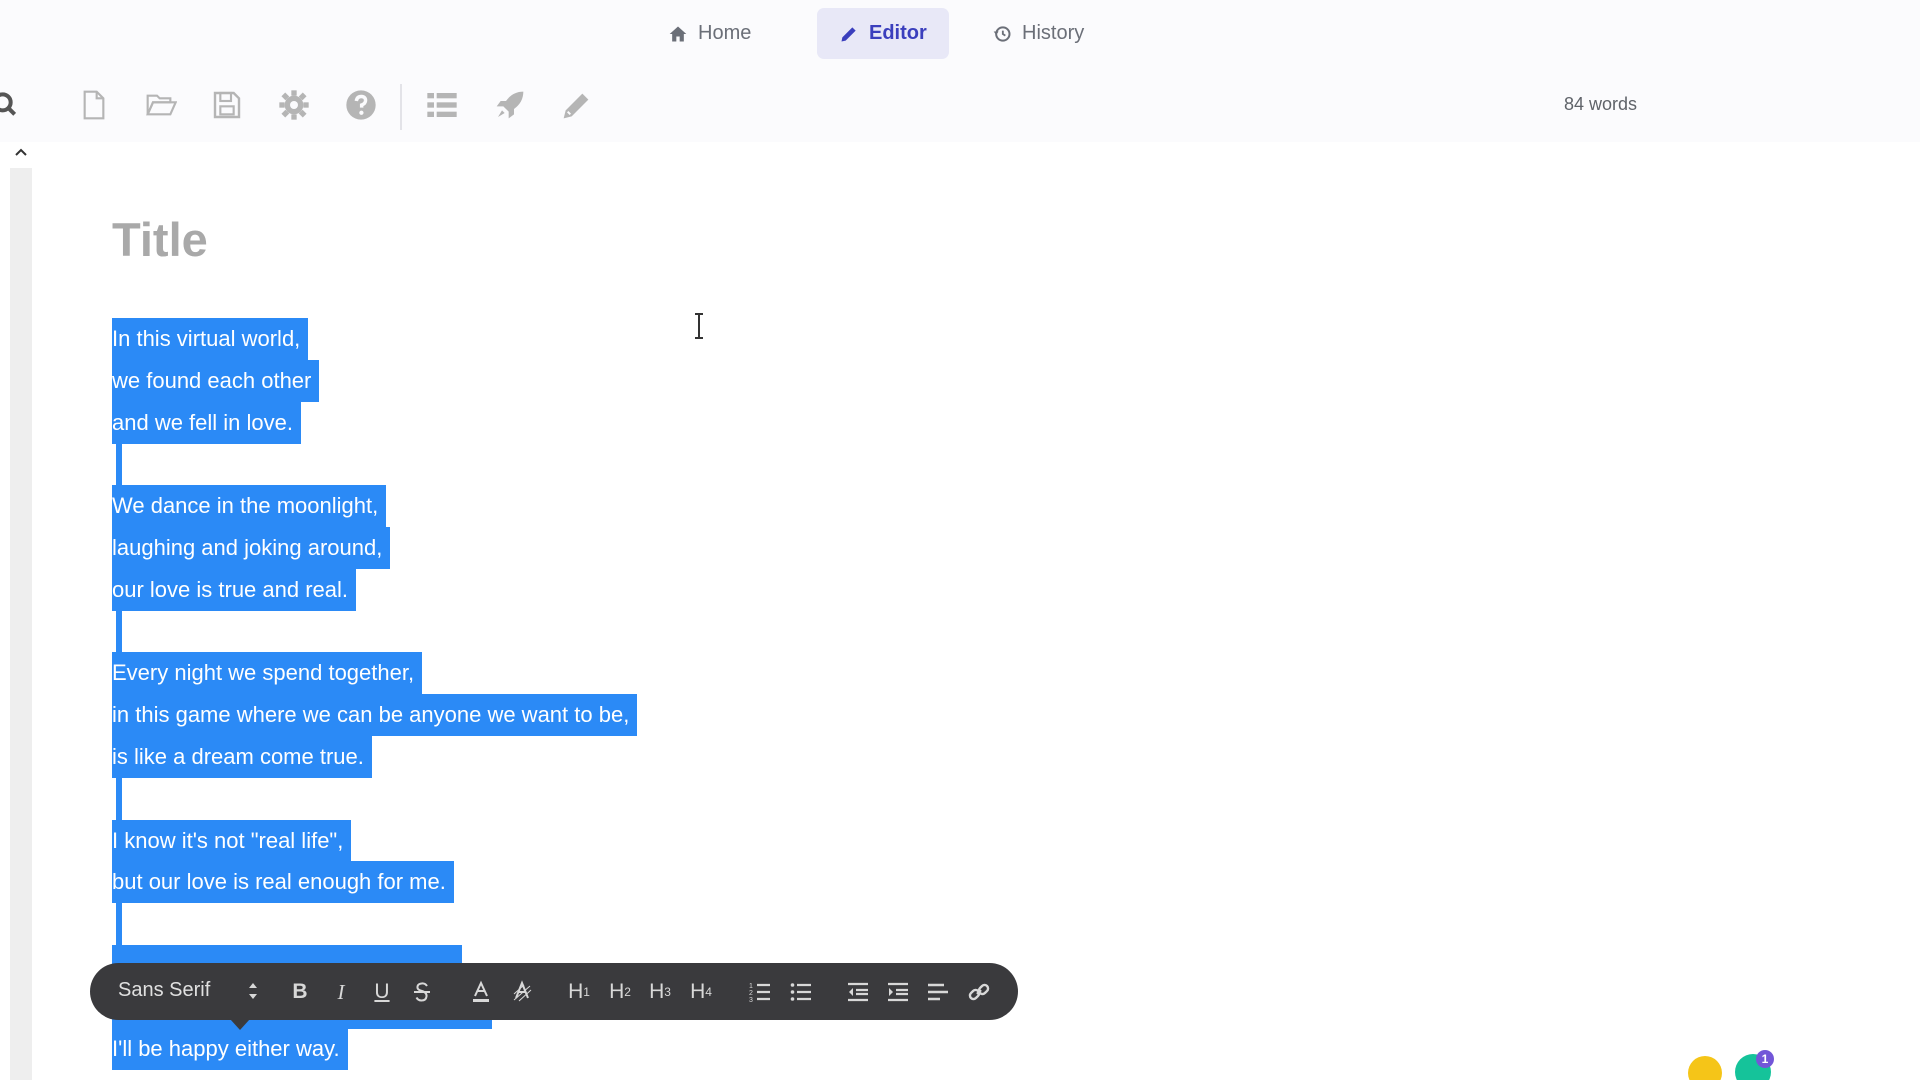 The width and height of the screenshot is (1920, 1080). I want to click on text-cursor-icon, so click(699, 326).